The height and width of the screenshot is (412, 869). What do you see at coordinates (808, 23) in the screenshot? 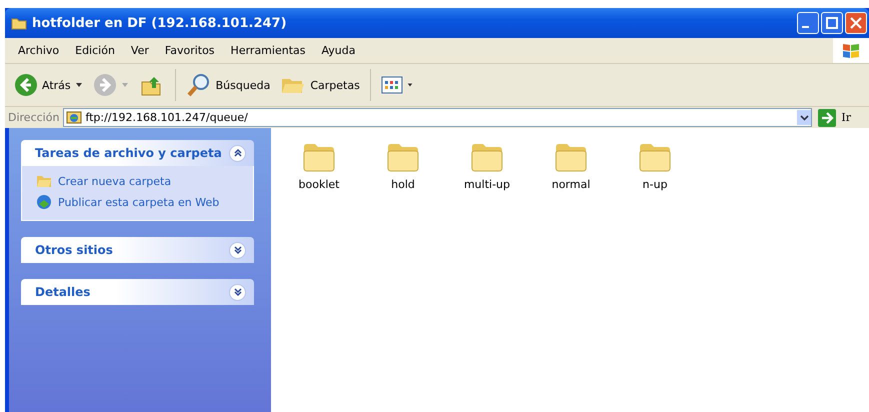
I see `minimize-button` at bounding box center [808, 23].